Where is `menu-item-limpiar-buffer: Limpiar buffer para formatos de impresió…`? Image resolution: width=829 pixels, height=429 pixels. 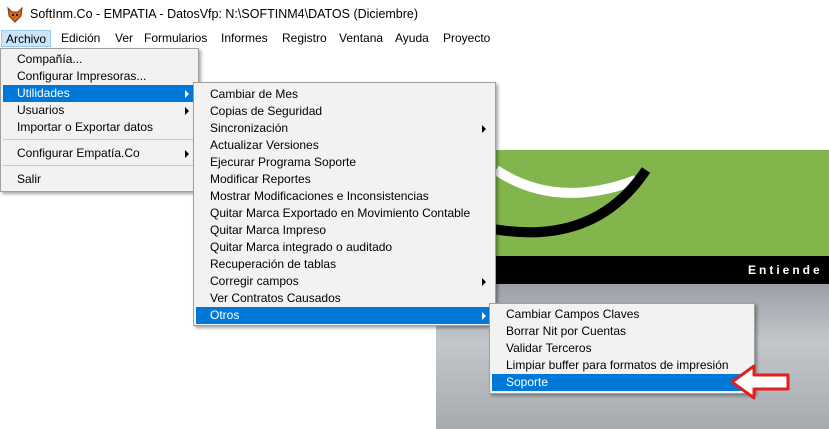
menu-item-limpiar-buffer: Limpiar buffer para formatos de impresió… is located at coordinates (621, 365).